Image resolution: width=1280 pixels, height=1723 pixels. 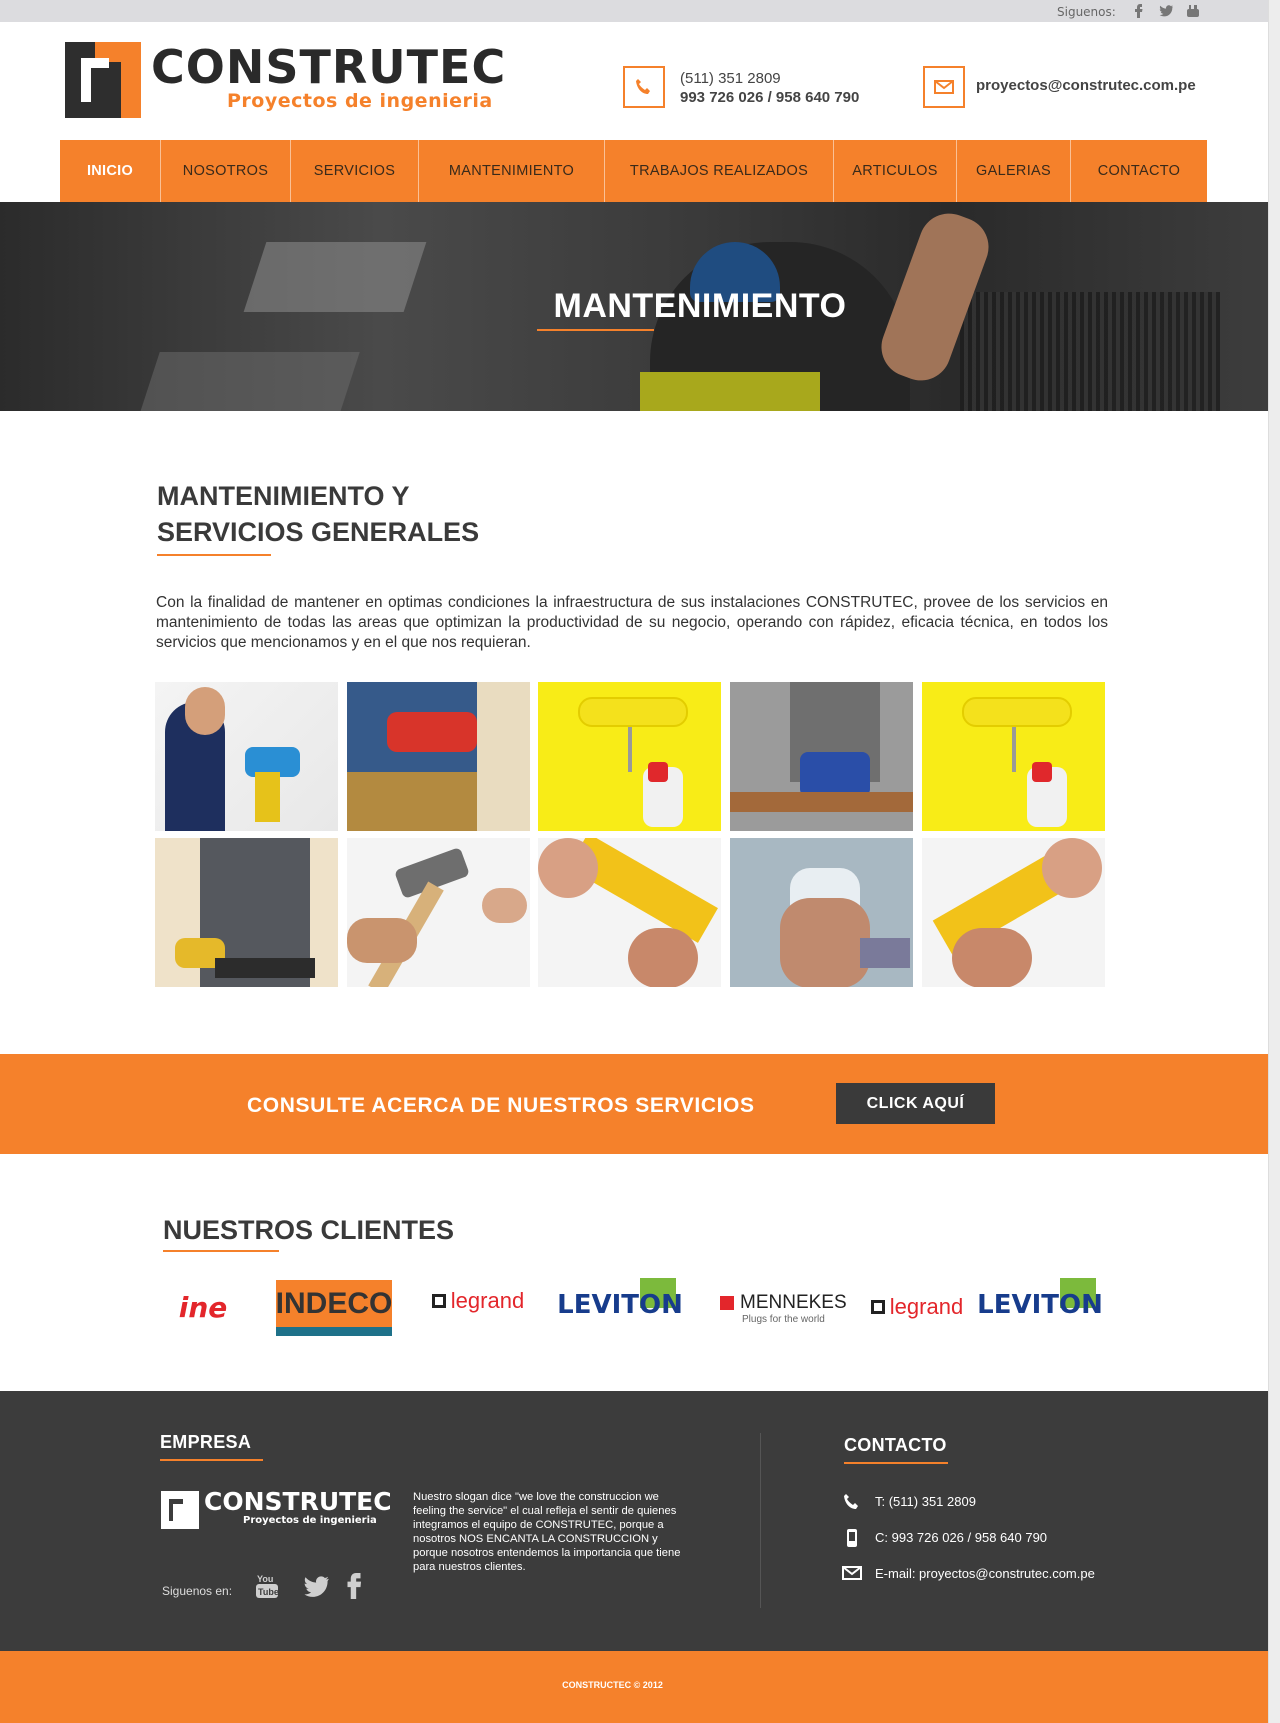 I want to click on client-logo-ine: ine, so click(x=203, y=1307).